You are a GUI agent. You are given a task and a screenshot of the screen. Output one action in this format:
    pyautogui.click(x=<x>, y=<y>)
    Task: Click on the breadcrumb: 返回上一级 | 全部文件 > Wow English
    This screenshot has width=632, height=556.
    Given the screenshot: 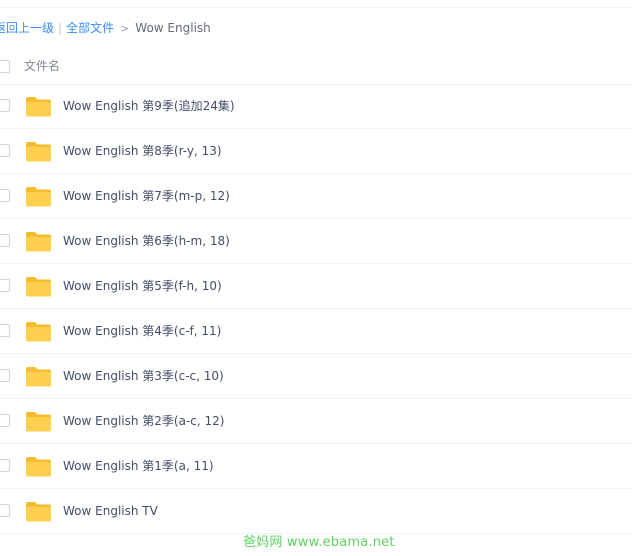 What is the action you would take?
    pyautogui.click(x=105, y=28)
    